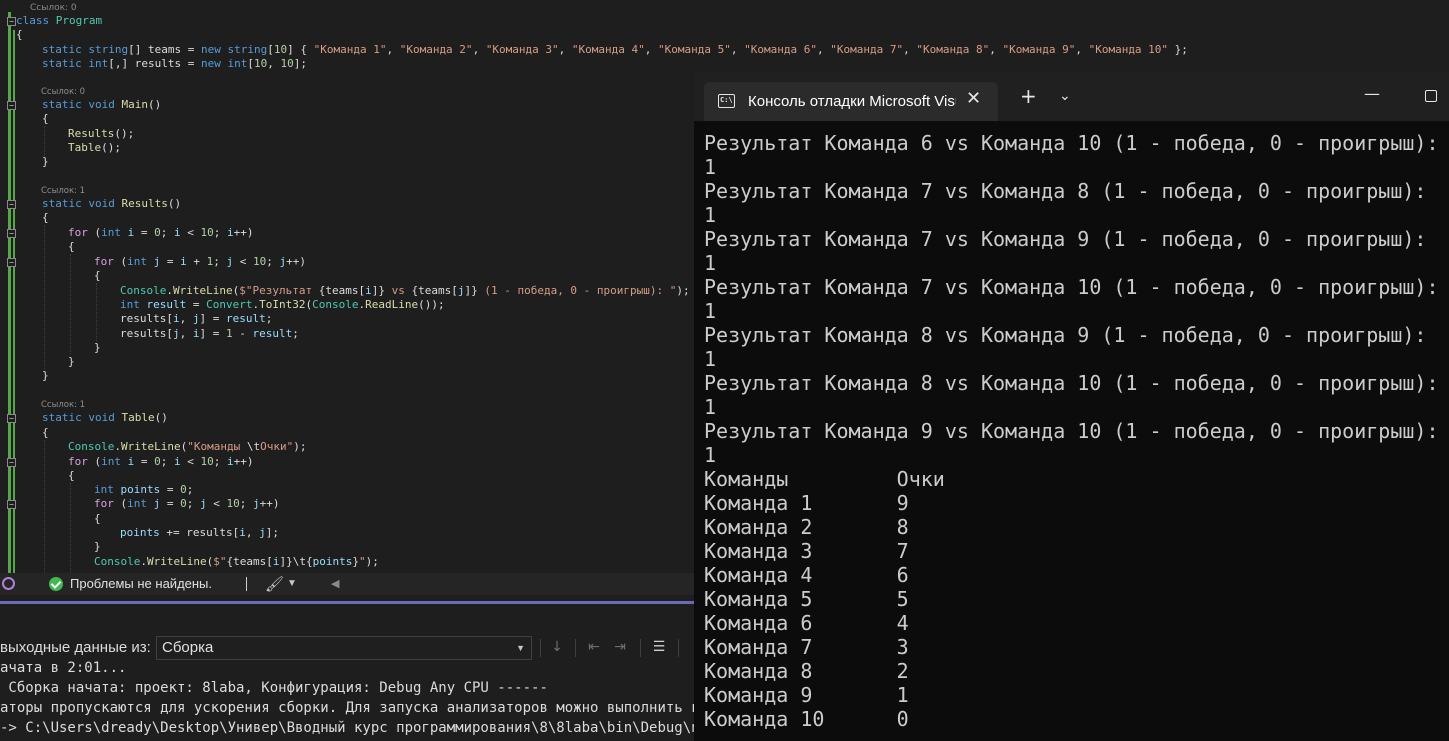  I want to click on code-token: Main, so click(134, 104).